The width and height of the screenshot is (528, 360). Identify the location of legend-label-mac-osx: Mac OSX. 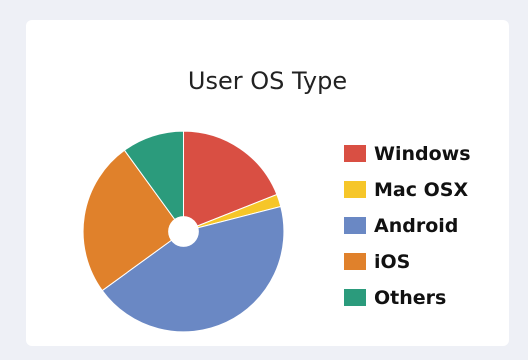
(421, 189).